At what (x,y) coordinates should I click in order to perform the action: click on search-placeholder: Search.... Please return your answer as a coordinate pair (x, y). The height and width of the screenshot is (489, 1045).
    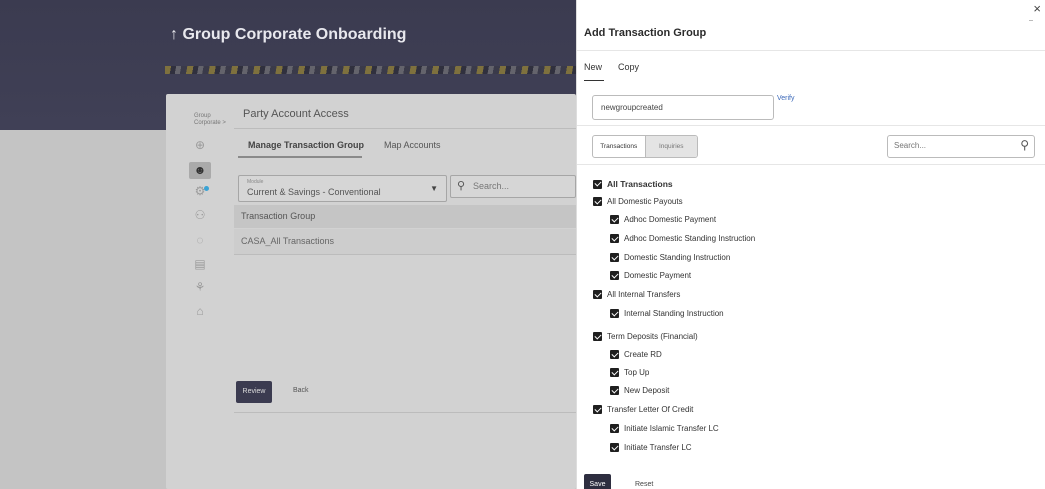
    Looking at the image, I should click on (491, 186).